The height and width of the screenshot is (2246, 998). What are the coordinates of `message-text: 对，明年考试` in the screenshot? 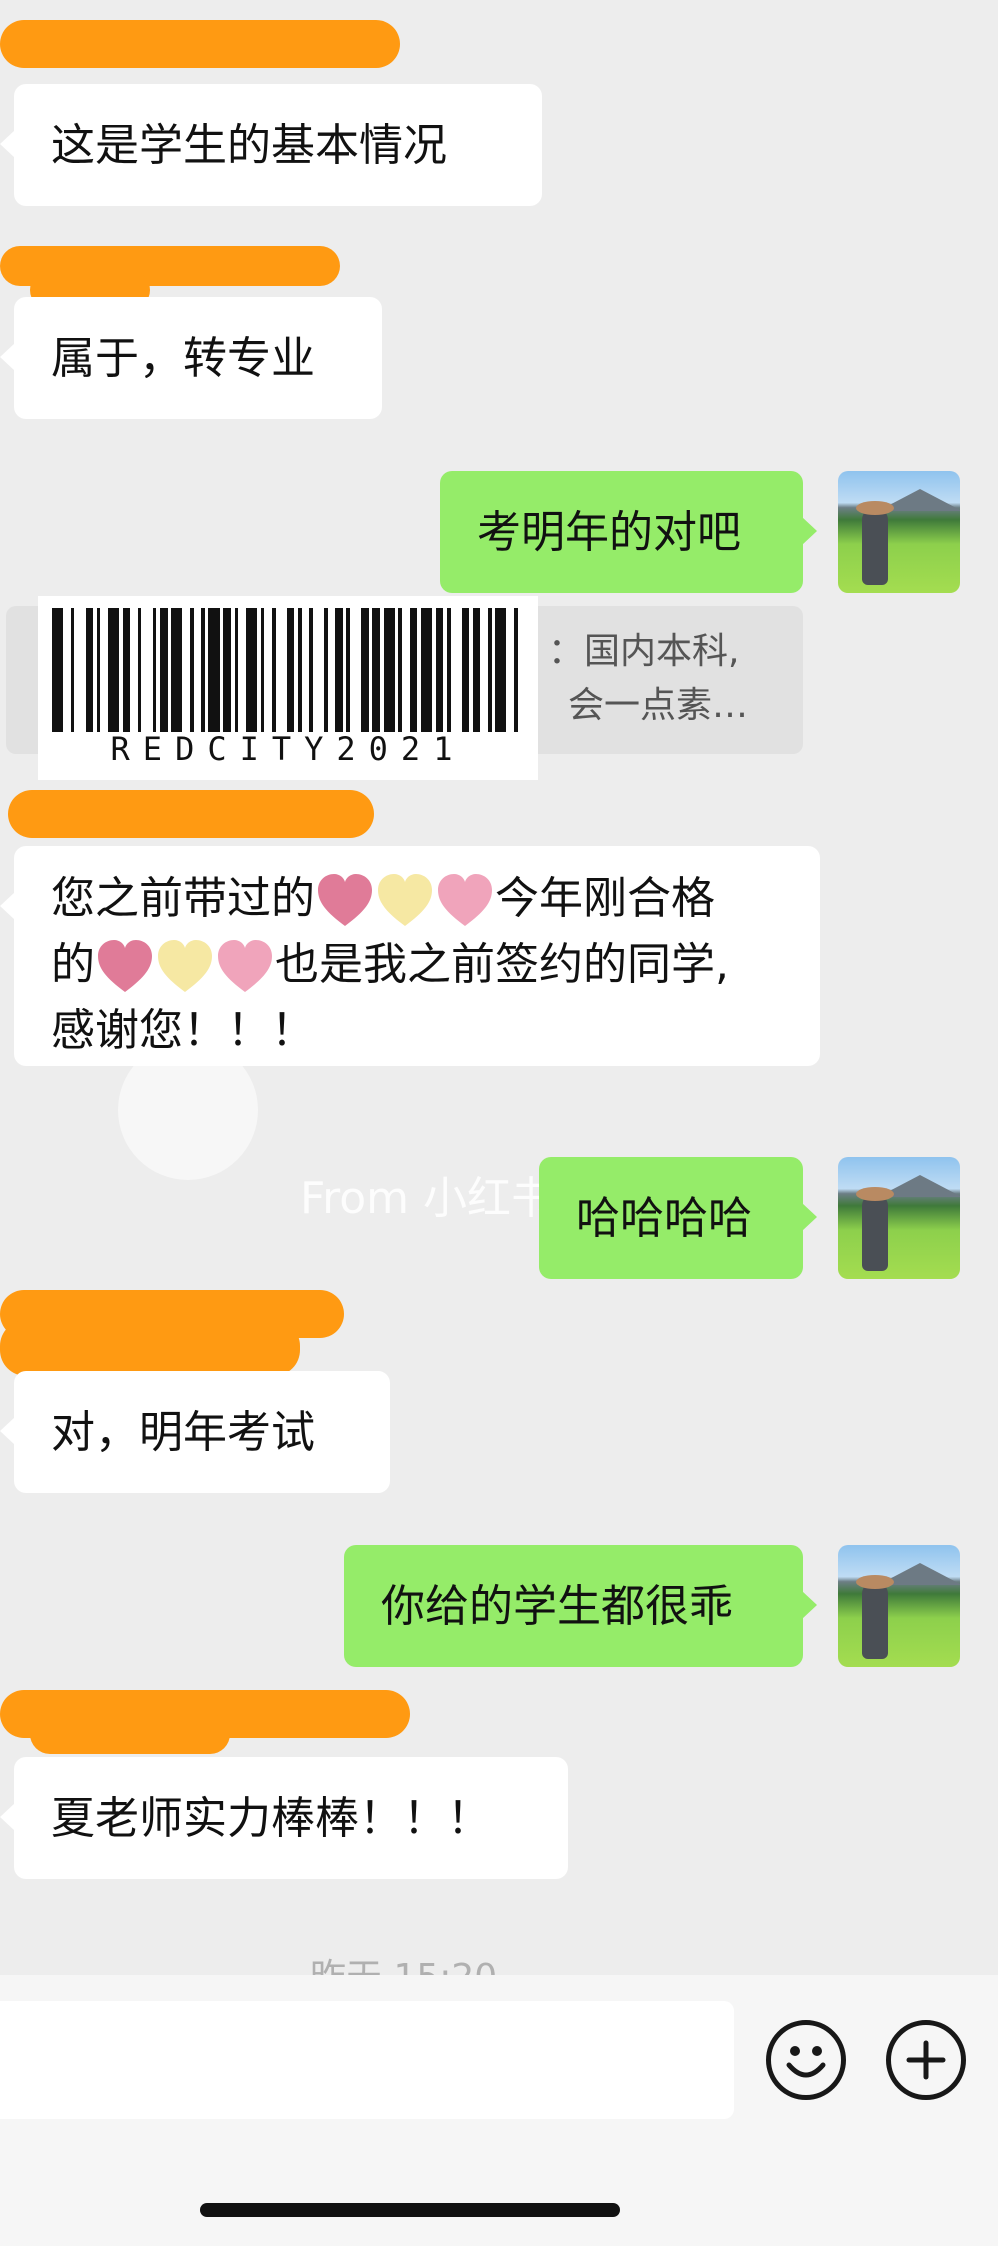 It's located at (183, 1432).